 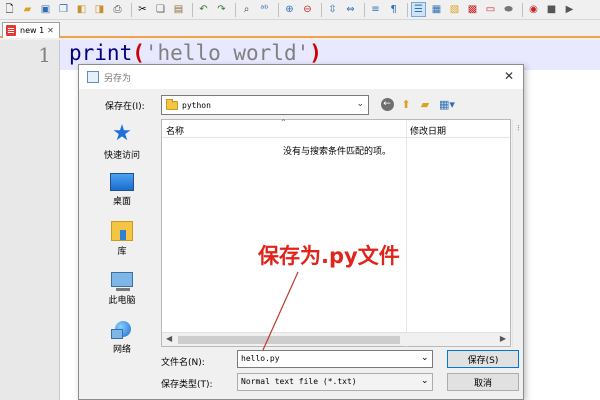 What do you see at coordinates (122, 231) in the screenshot?
I see `library-icon` at bounding box center [122, 231].